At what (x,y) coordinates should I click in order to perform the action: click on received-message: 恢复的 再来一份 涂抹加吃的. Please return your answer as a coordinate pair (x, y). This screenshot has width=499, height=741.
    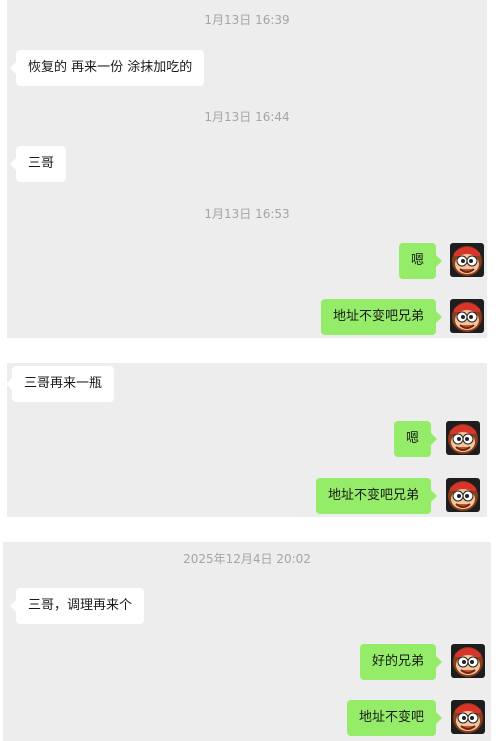
    Looking at the image, I should click on (107, 68).